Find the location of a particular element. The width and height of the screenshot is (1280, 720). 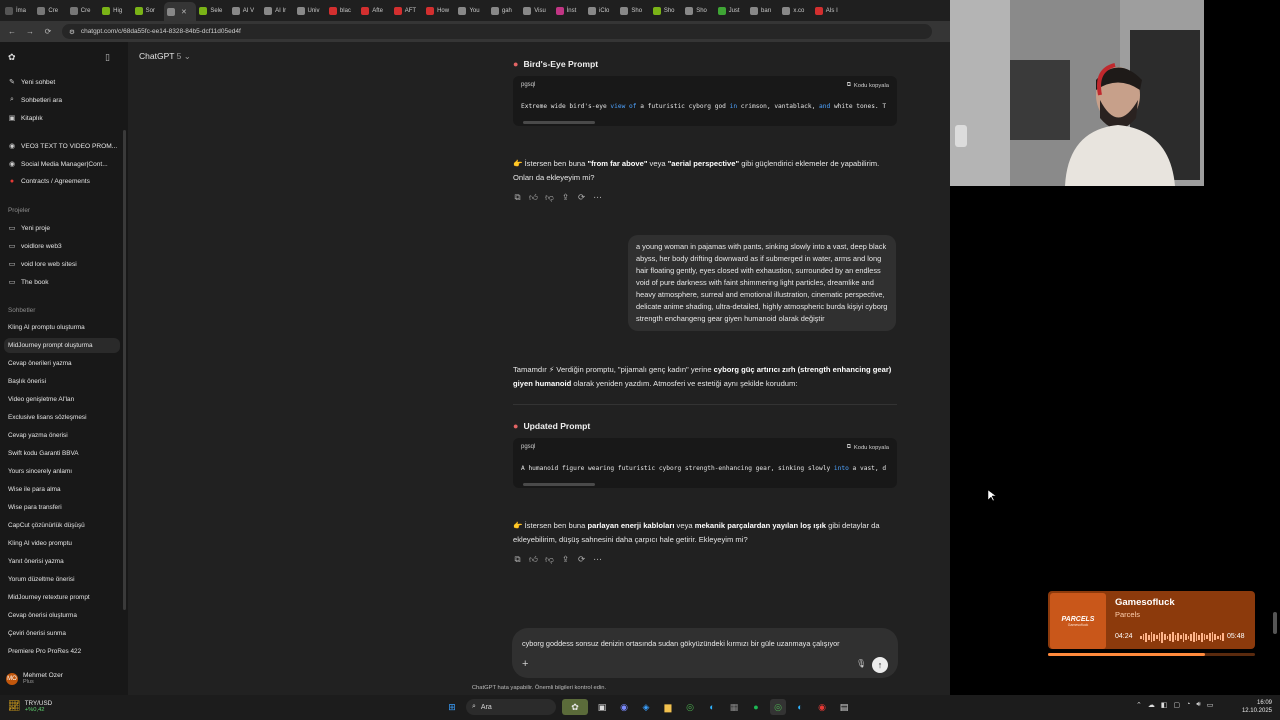

site-info-icon: ⚙ is located at coordinates (72, 32).